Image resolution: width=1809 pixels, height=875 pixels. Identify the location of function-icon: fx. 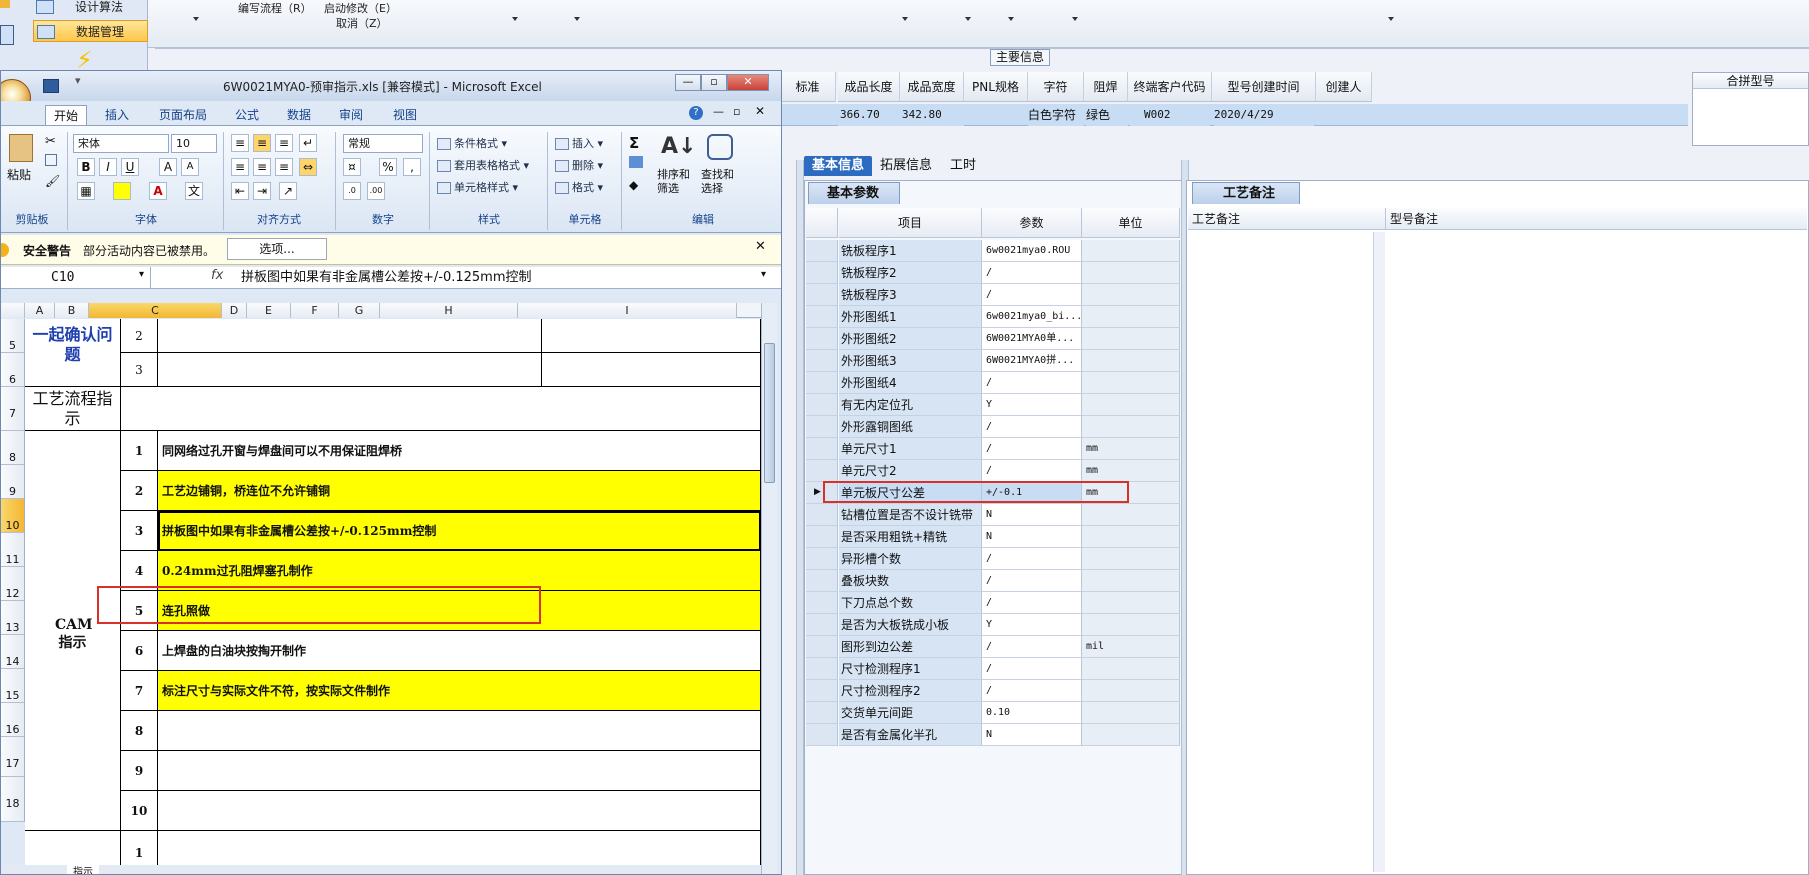
(217, 275).